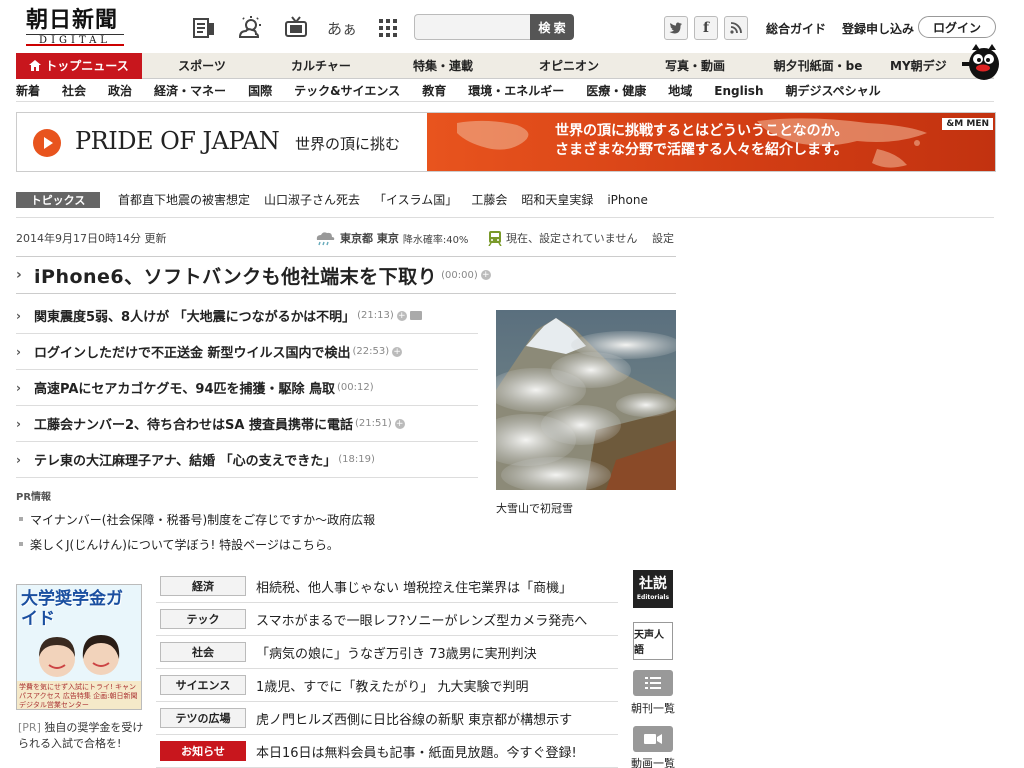 The height and width of the screenshot is (768, 1024). Describe the element at coordinates (680, 90) in the screenshot. I see `subnav-item: 地域` at that location.